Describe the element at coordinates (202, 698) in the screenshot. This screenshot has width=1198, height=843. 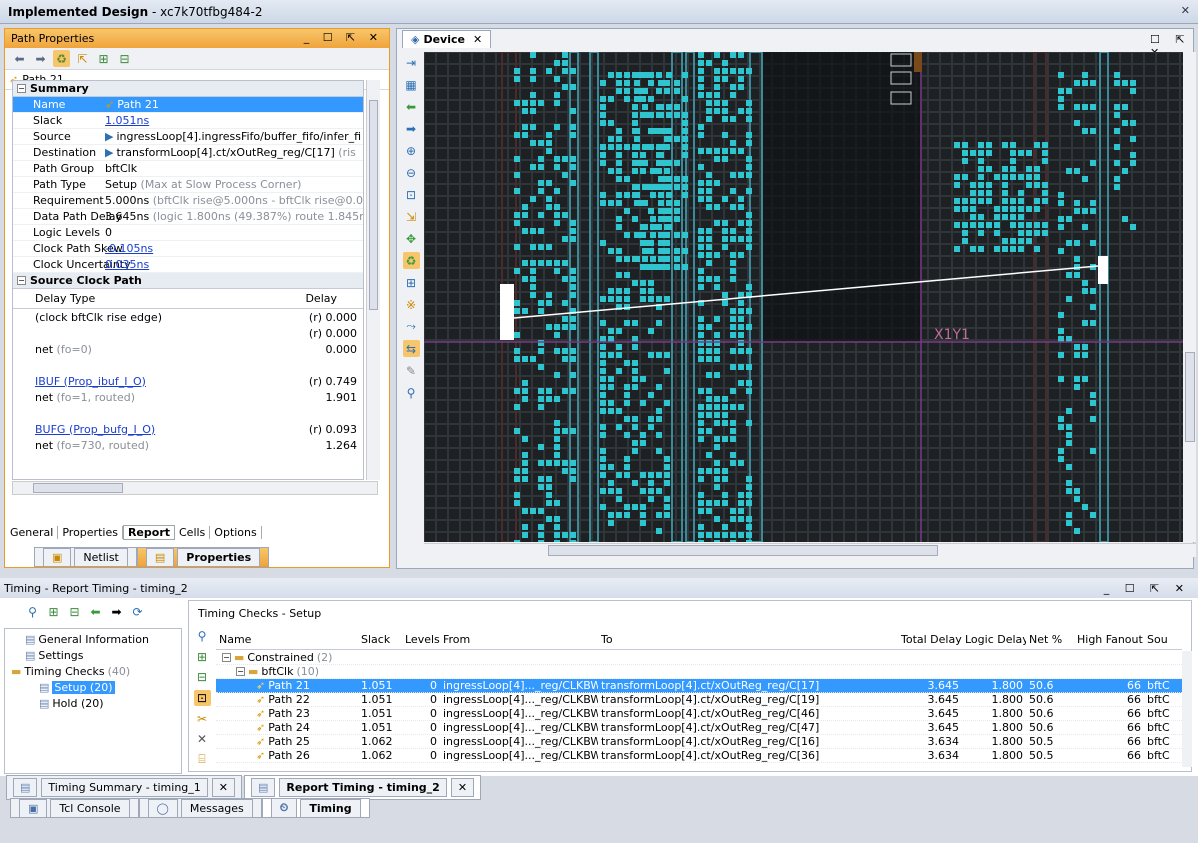
I see `group-icon: ⊡` at that location.